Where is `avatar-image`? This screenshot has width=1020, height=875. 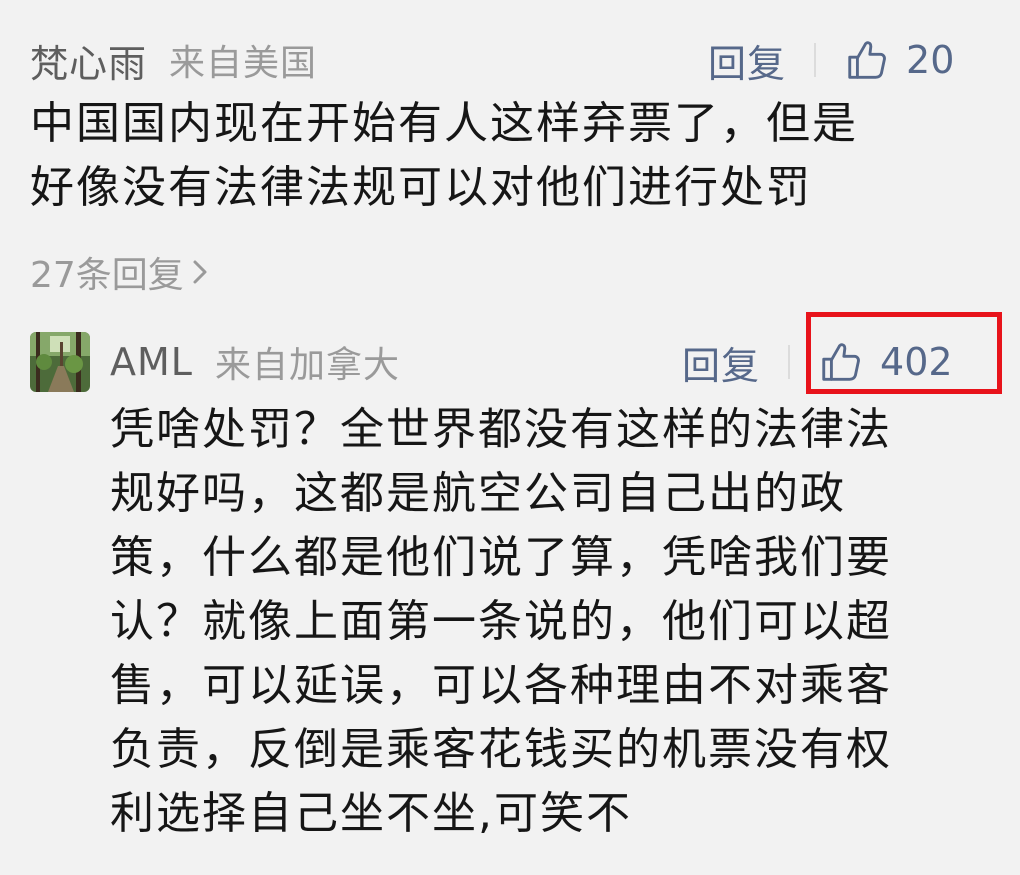 avatar-image is located at coordinates (60, 362).